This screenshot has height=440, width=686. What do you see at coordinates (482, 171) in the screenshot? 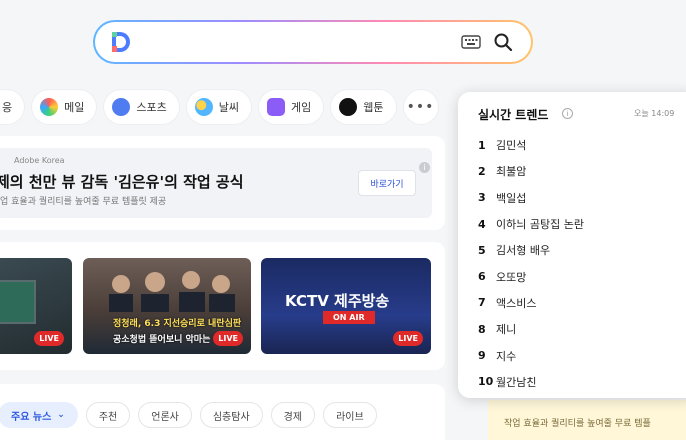
I see `trend-rank: 2` at bounding box center [482, 171].